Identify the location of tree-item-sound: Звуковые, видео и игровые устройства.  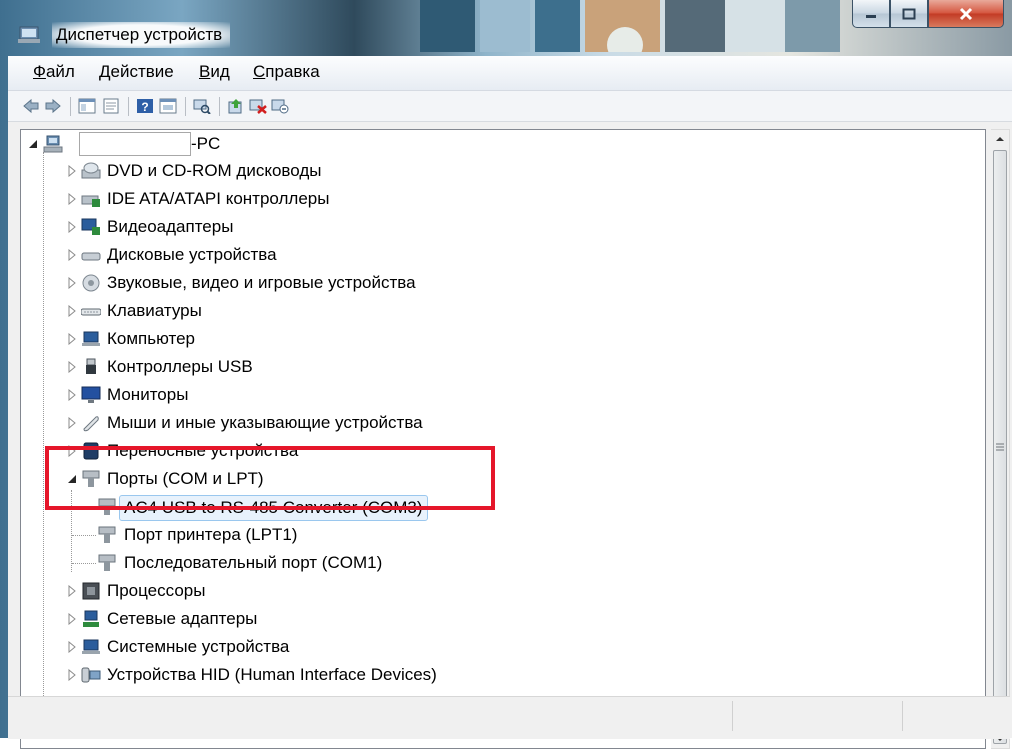
(501, 283).